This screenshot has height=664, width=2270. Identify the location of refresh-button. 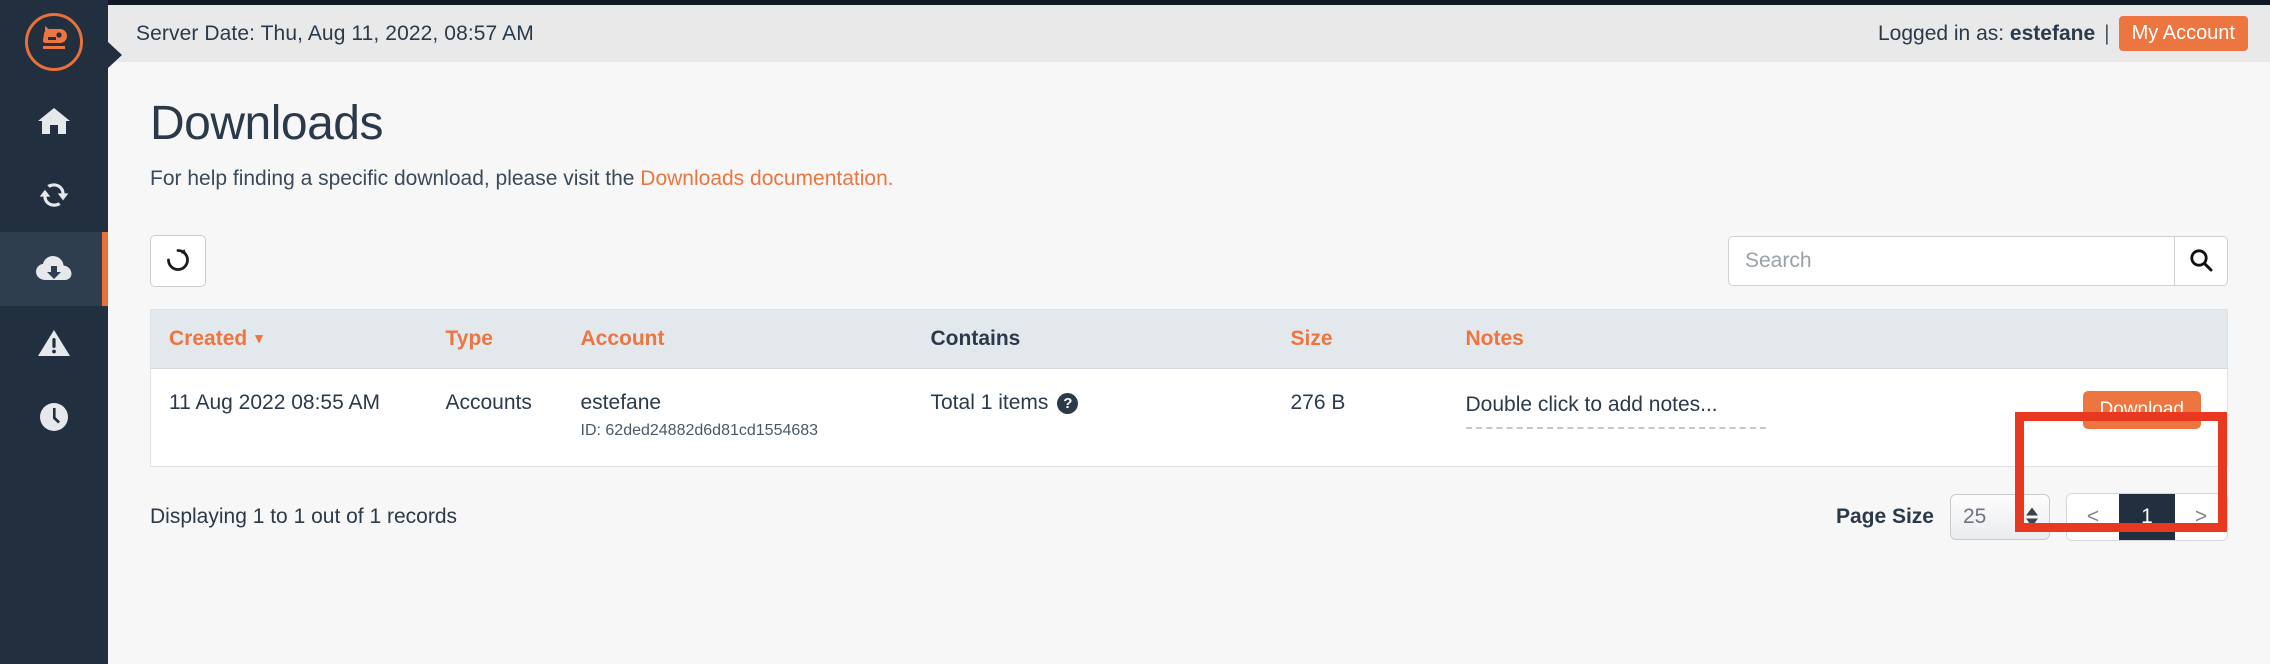
(178, 261).